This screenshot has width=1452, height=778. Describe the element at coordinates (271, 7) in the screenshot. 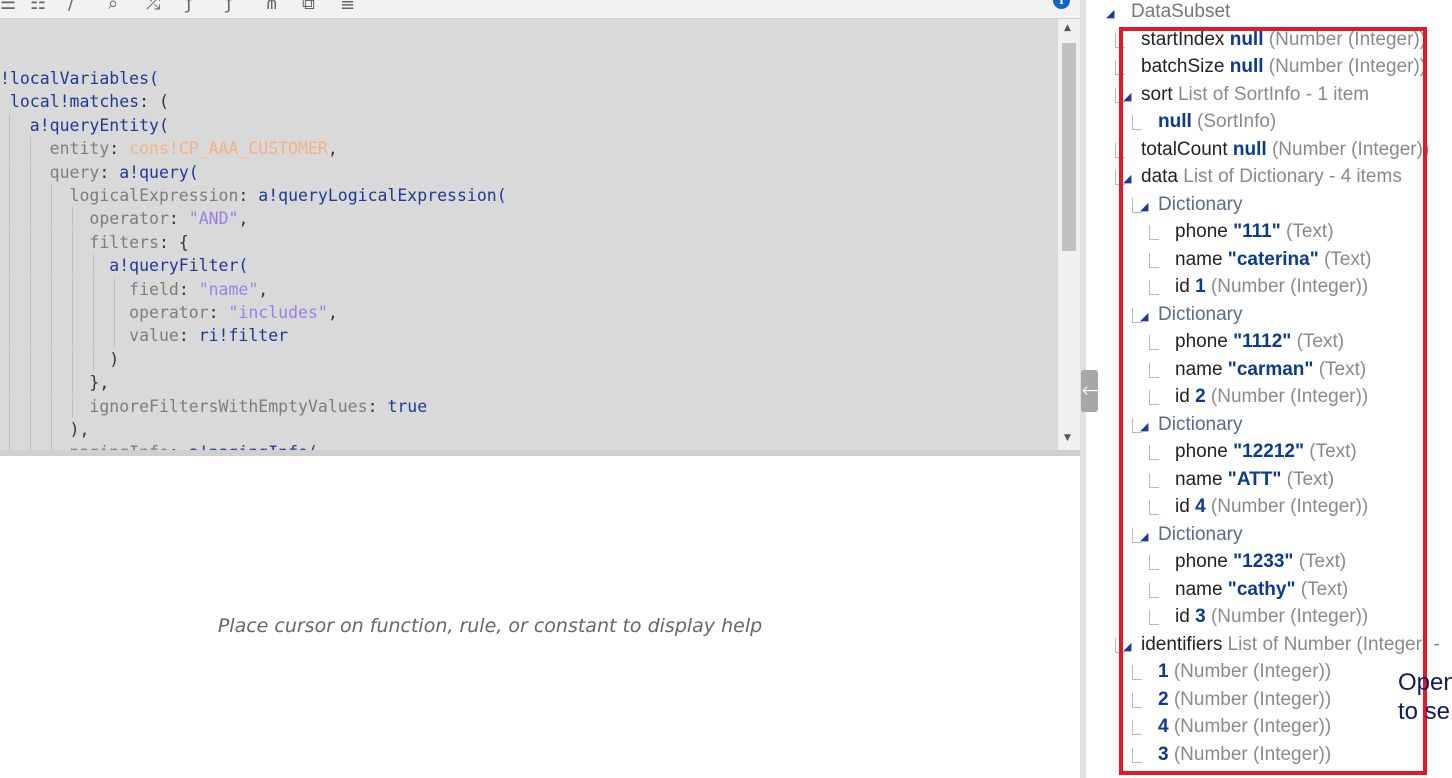

I see `expression-icon: ⋔` at that location.